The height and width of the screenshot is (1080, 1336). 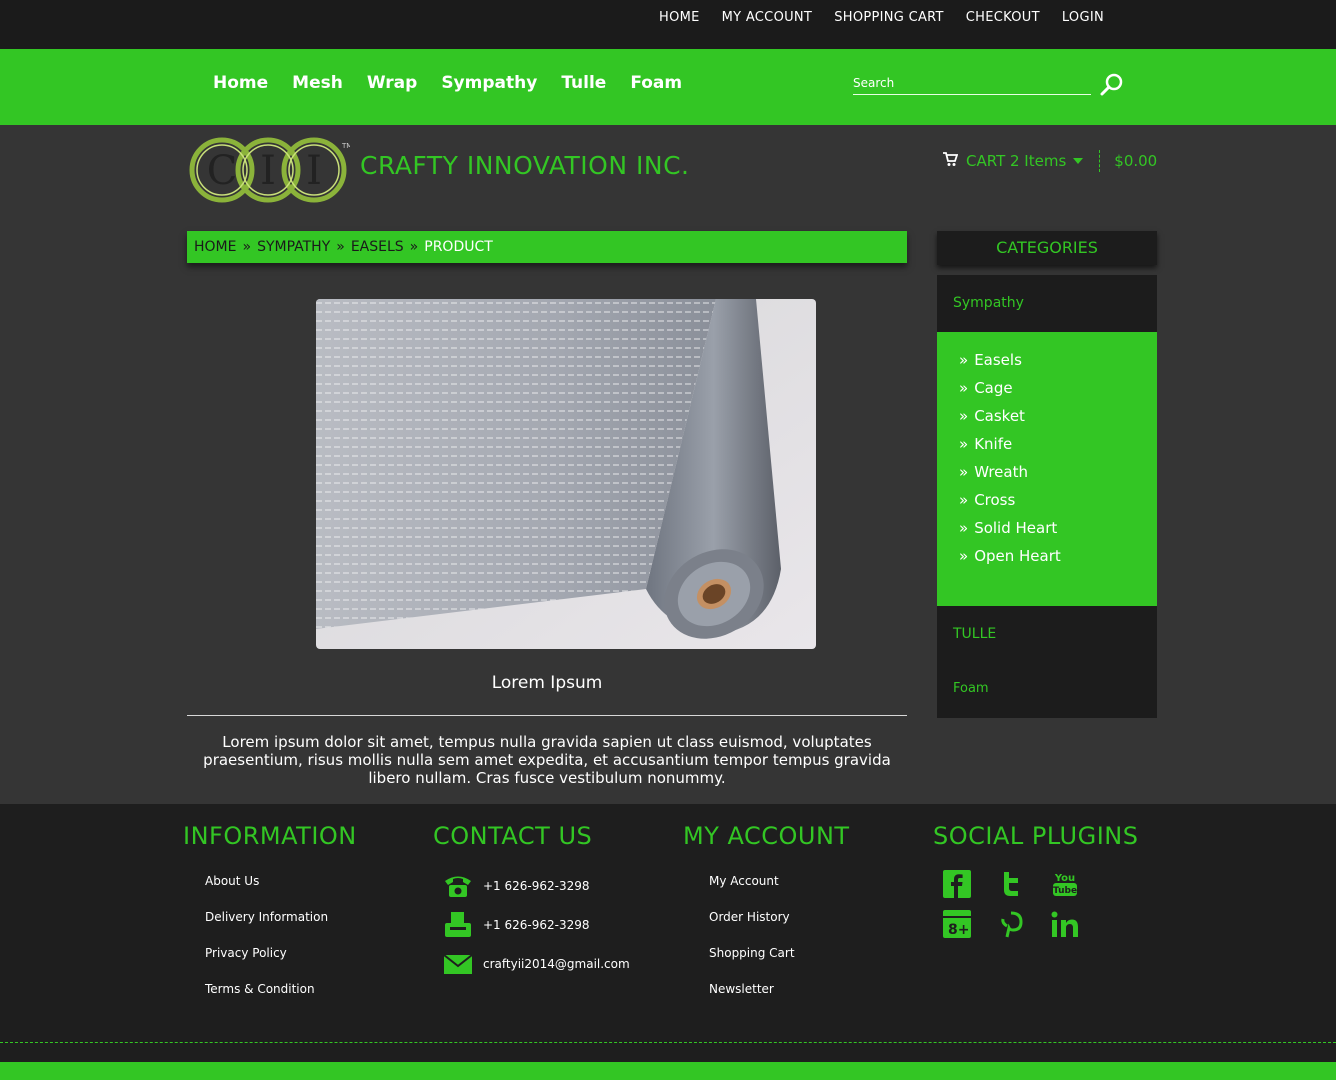 I want to click on nav-wrap: Wrap, so click(x=392, y=83).